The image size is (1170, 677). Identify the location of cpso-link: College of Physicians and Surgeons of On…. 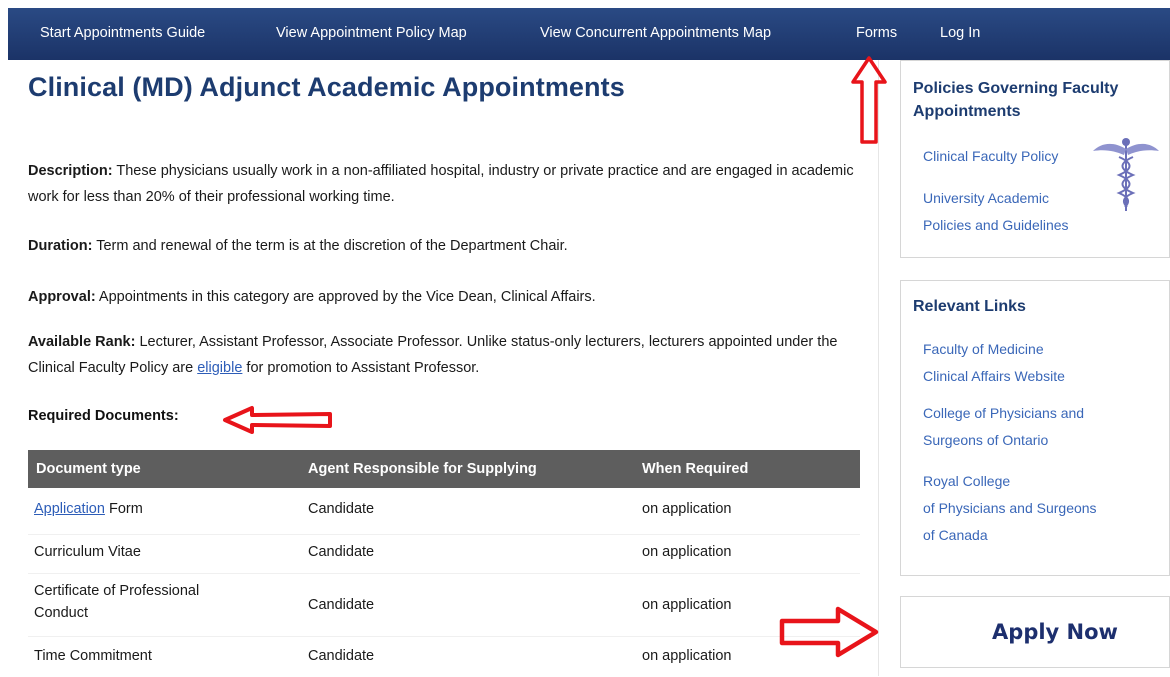
(1003, 427).